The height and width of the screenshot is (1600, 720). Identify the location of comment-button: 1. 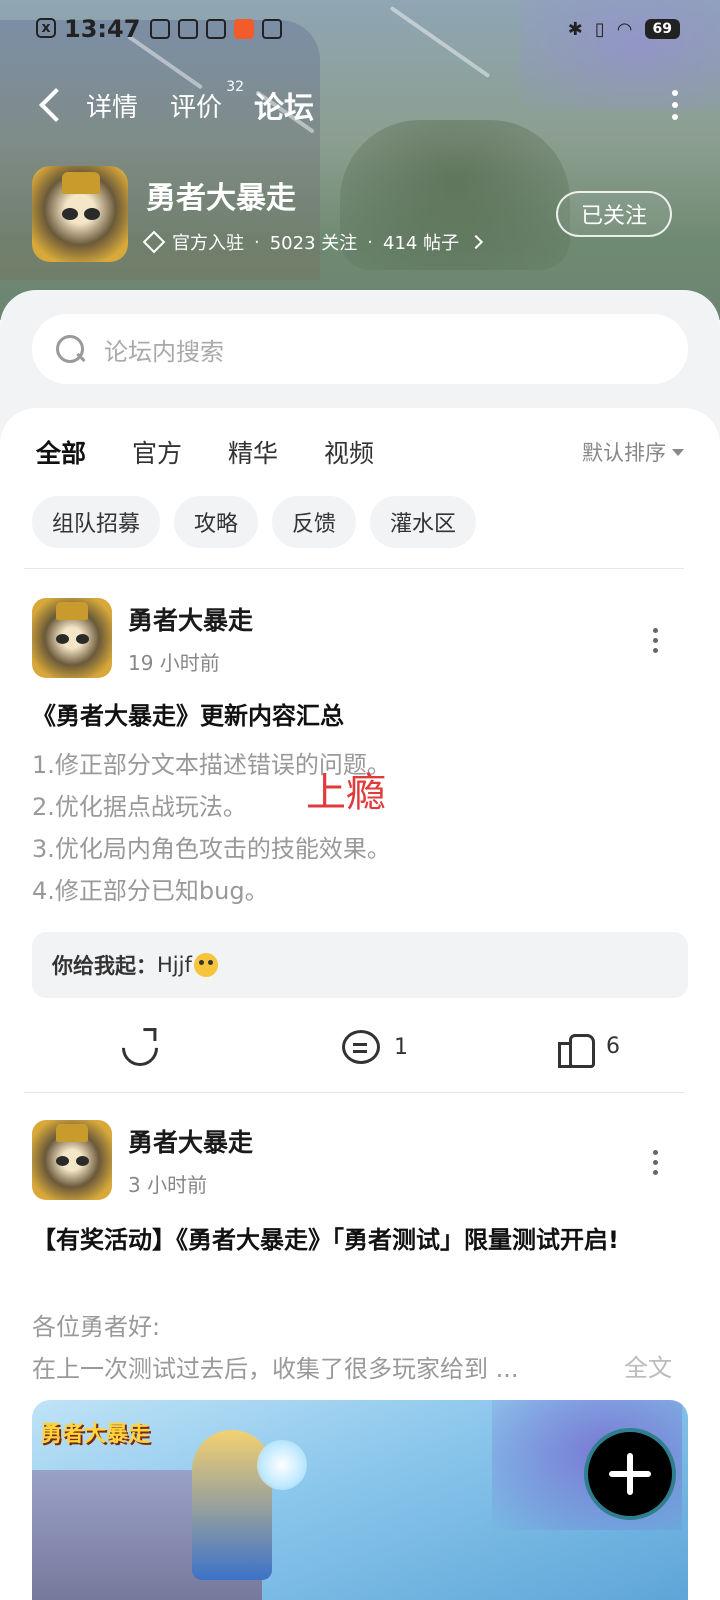
(375, 1047).